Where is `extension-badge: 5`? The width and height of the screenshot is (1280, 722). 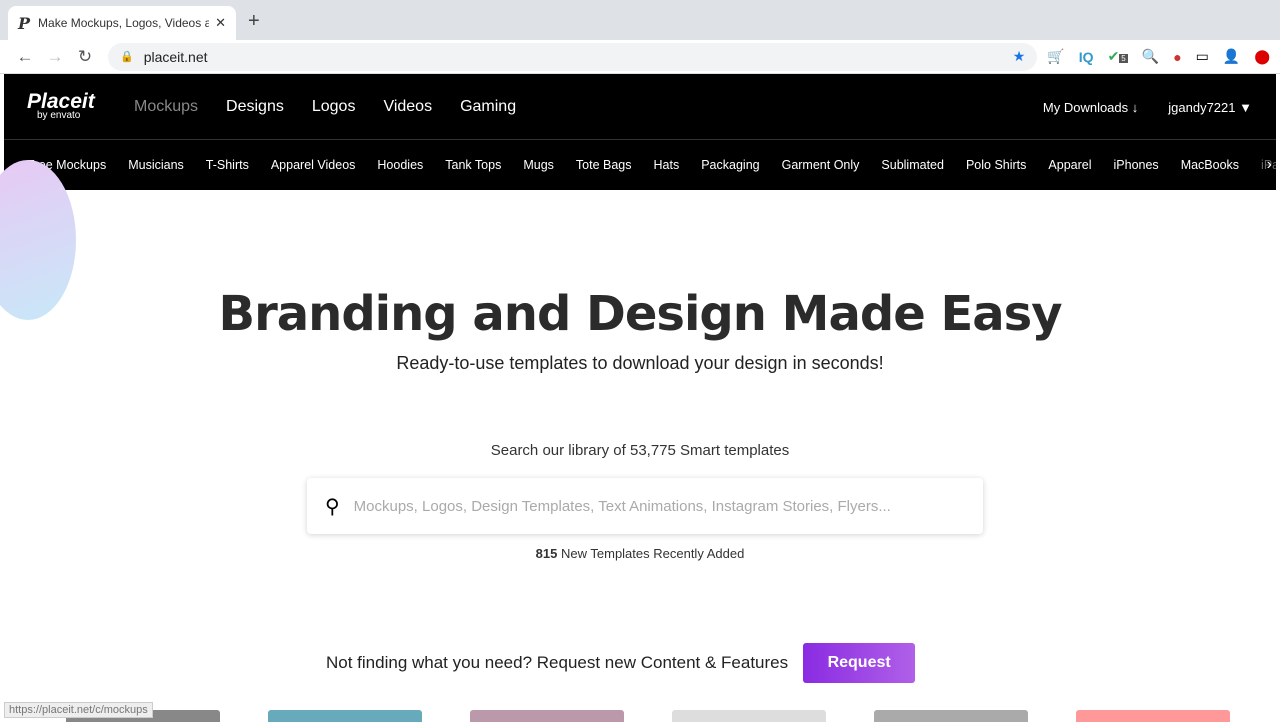
extension-badge: 5 is located at coordinates (1123, 58).